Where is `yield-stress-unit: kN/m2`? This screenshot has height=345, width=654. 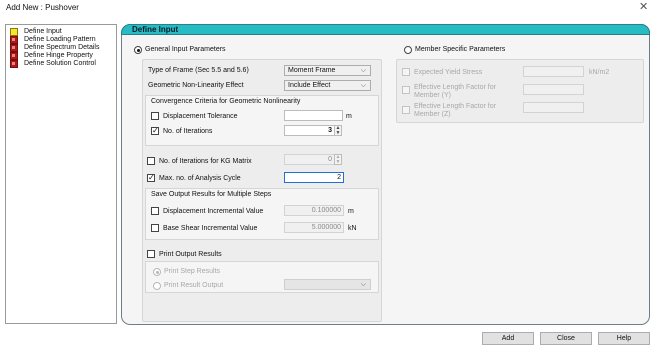
yield-stress-unit: kN/m2 is located at coordinates (599, 72).